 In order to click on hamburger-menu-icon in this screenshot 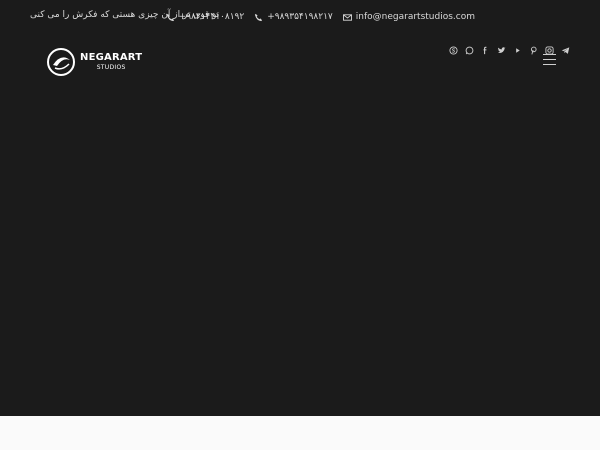, I will do `click(549, 59)`.